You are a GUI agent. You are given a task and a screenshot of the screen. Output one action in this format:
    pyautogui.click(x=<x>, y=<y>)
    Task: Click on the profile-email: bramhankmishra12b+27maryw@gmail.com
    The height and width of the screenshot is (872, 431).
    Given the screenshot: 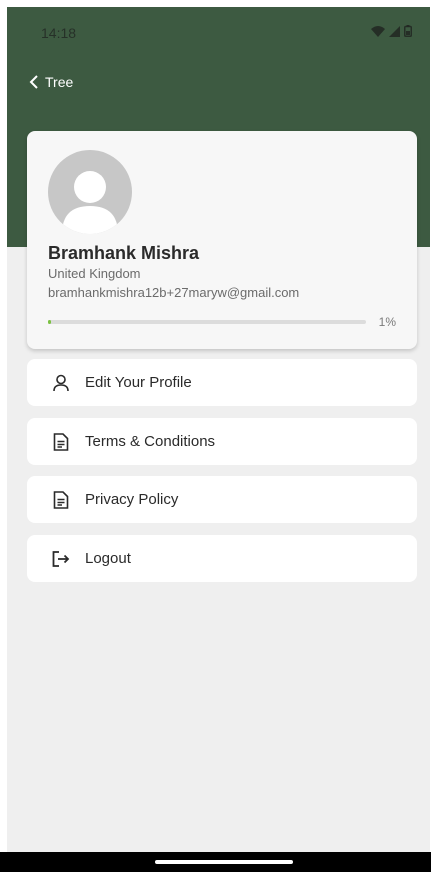 What is the action you would take?
    pyautogui.click(x=174, y=292)
    